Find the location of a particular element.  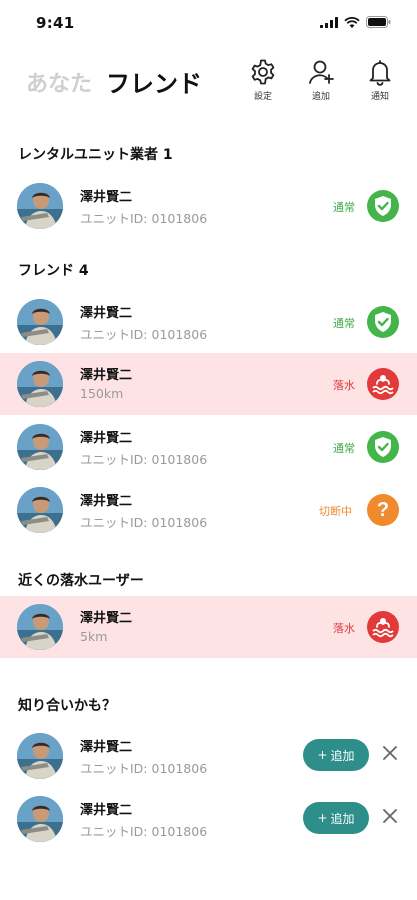

gear-icon is located at coordinates (263, 72).